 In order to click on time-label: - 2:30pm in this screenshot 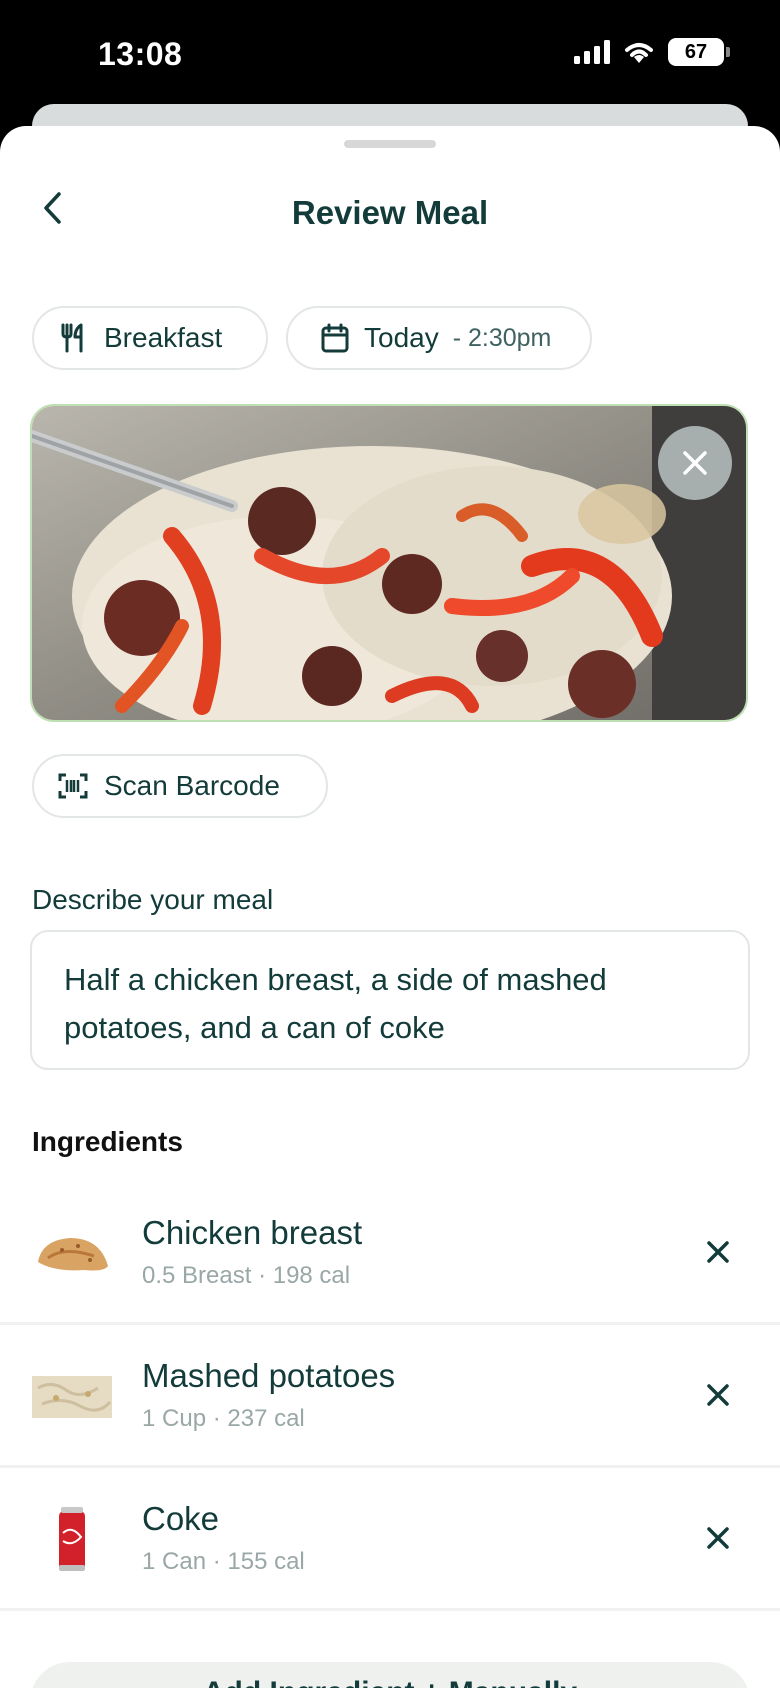, I will do `click(502, 337)`.